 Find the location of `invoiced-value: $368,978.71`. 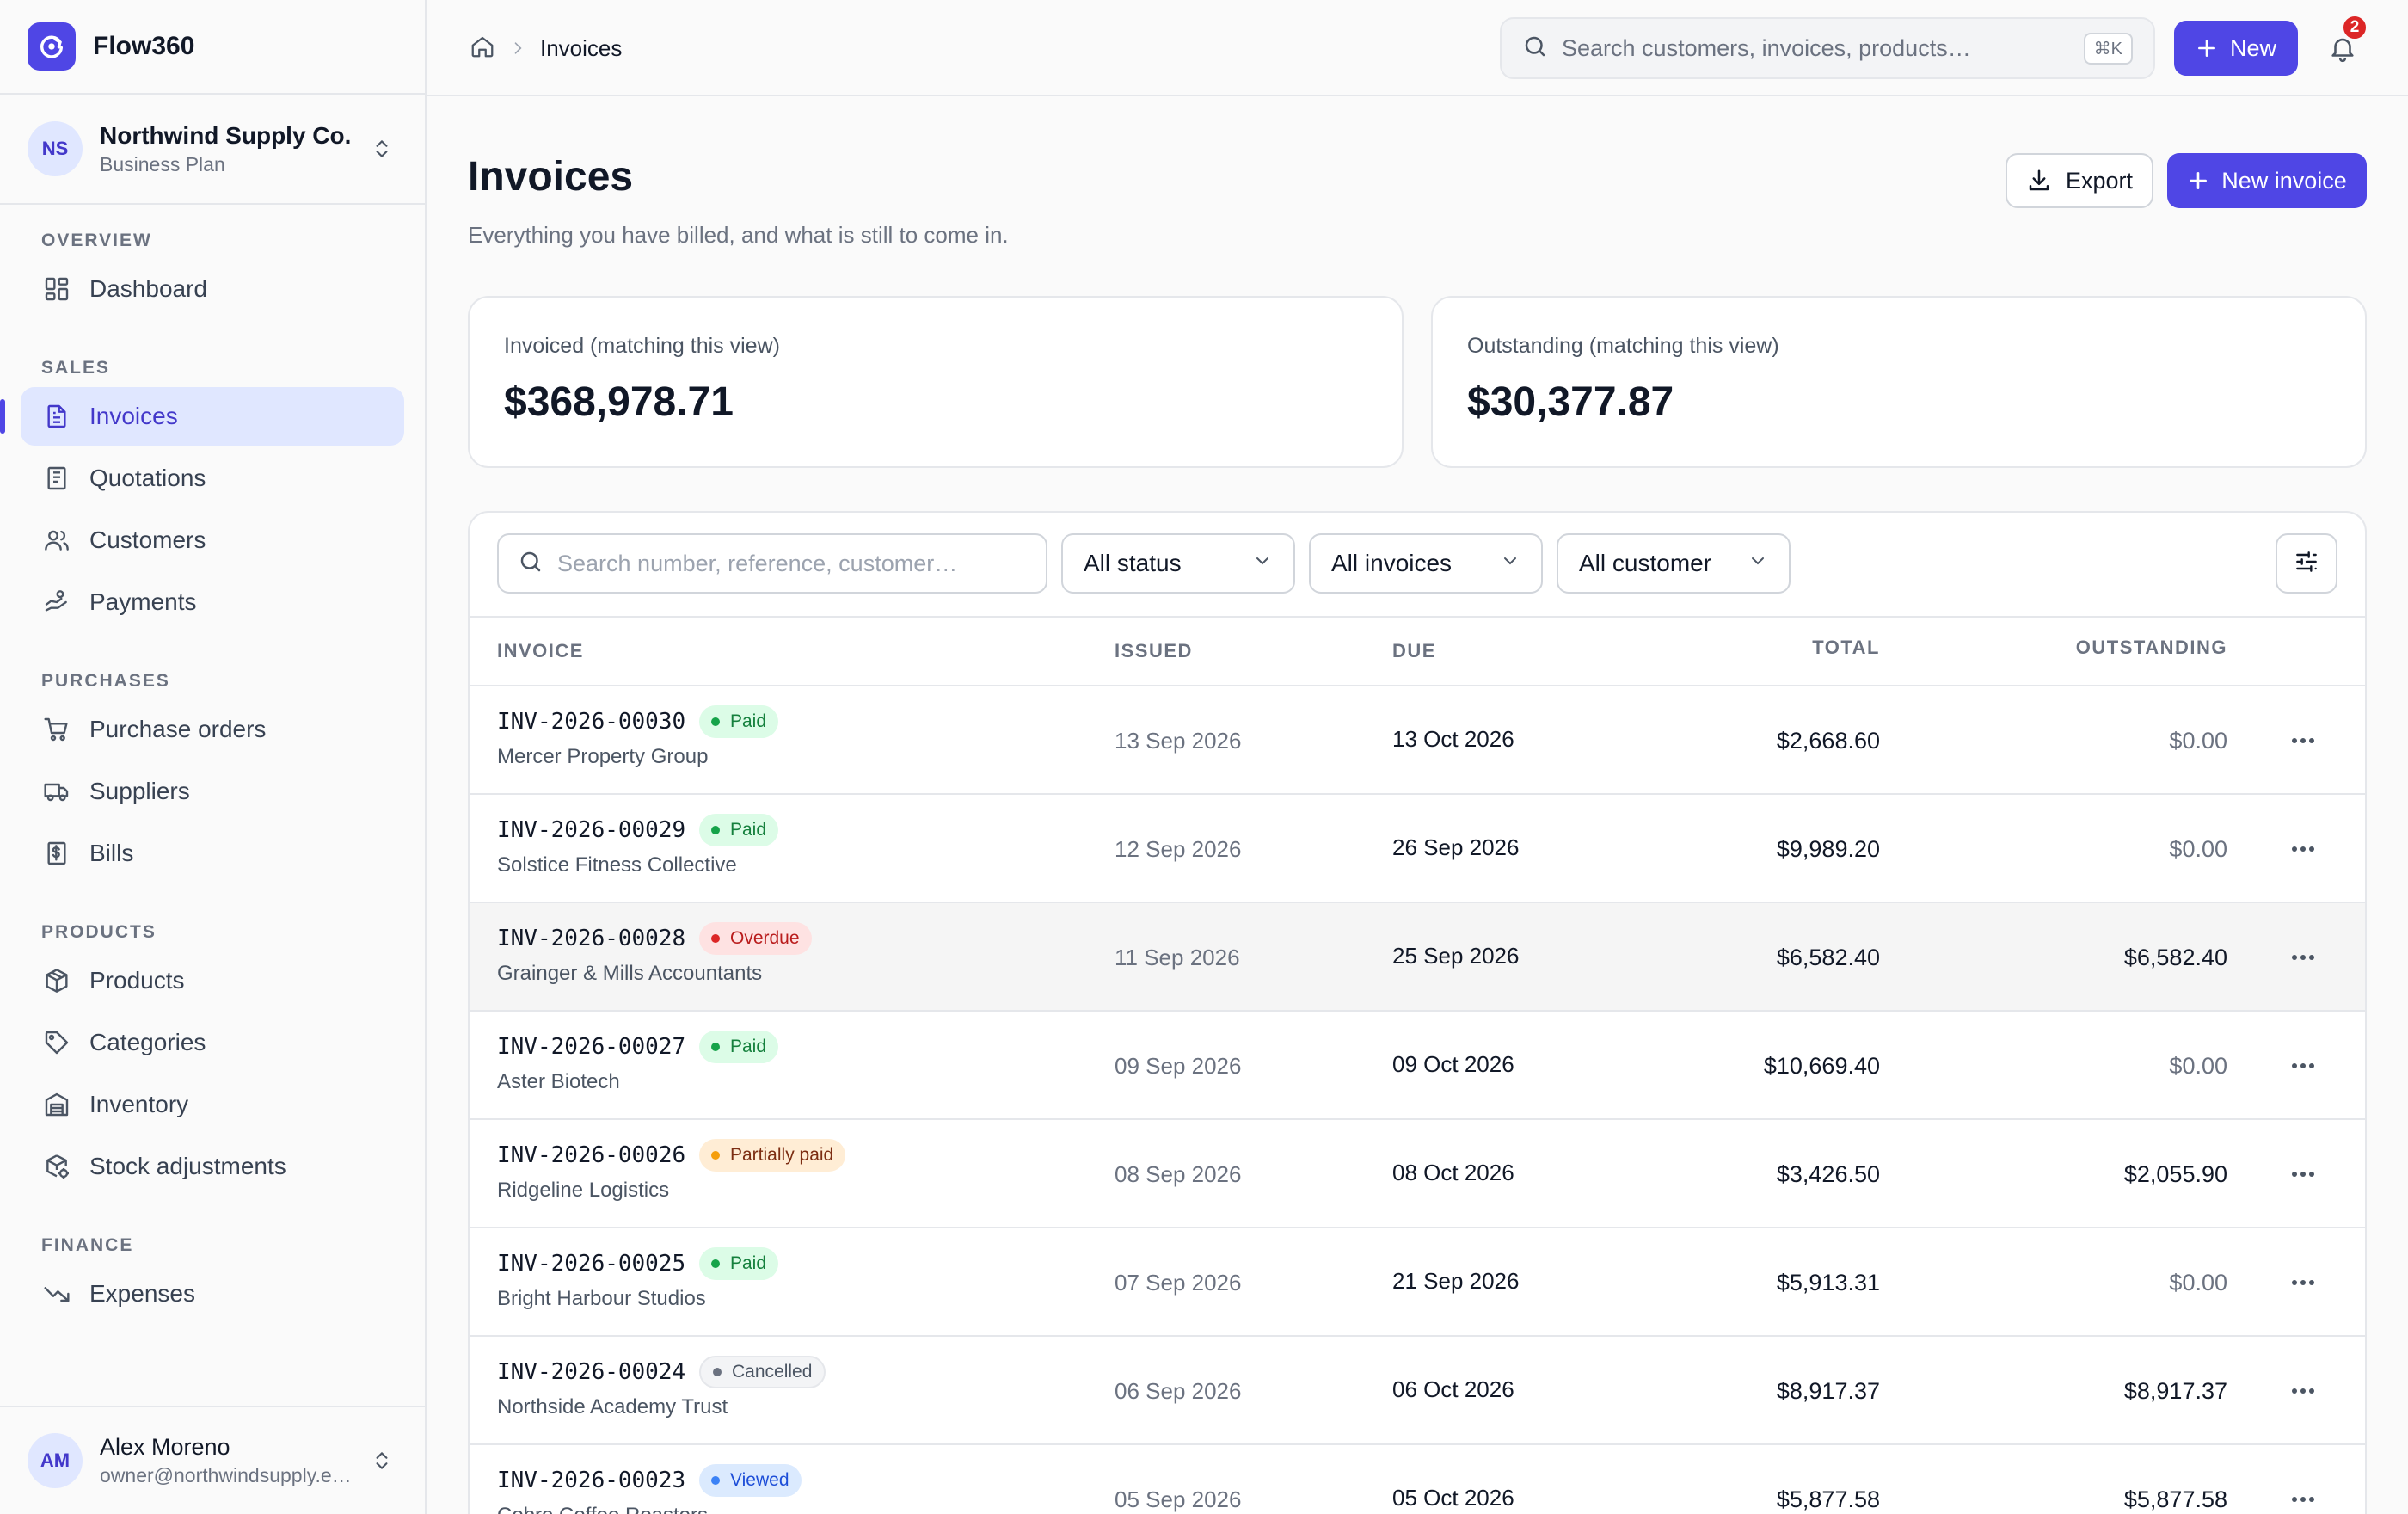

invoiced-value: $368,978.71 is located at coordinates (619, 402).